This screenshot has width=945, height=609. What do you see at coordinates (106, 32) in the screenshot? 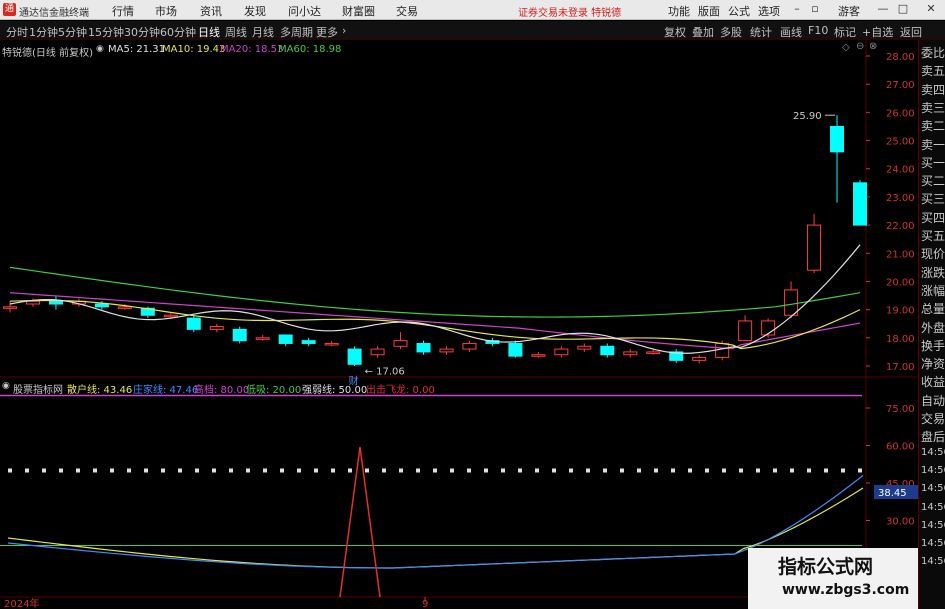
I see `period-15min: 15分钟` at bounding box center [106, 32].